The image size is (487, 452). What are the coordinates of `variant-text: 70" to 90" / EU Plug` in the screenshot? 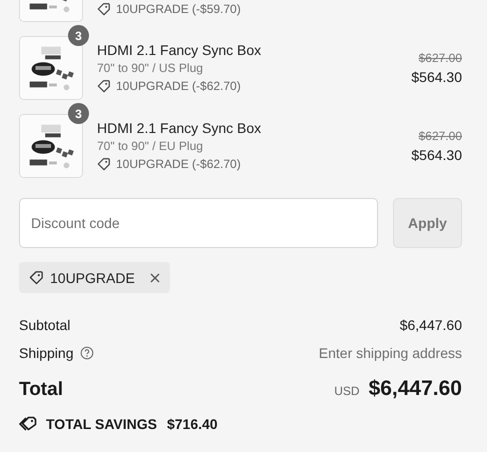 It's located at (150, 146).